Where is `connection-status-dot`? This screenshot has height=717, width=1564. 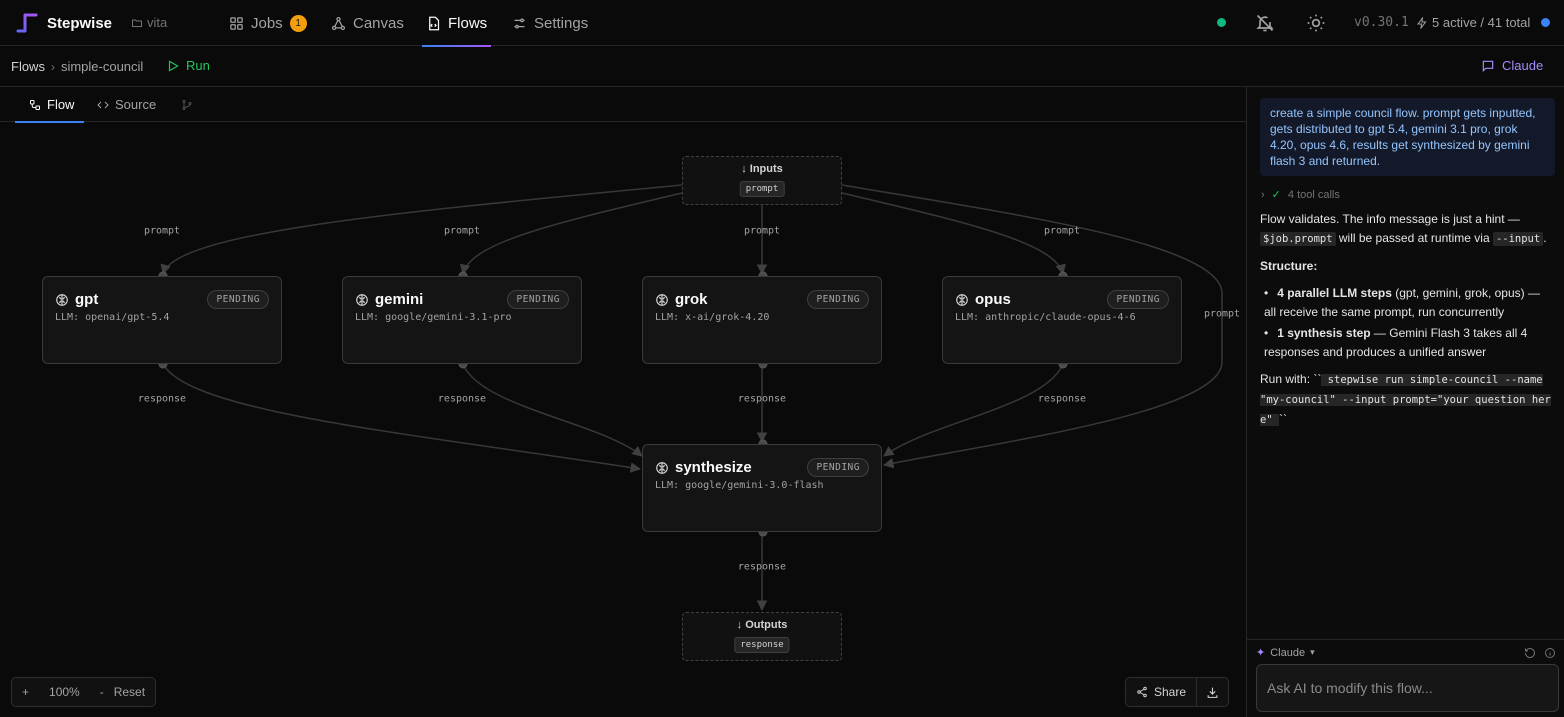
connection-status-dot is located at coordinates (1221, 22).